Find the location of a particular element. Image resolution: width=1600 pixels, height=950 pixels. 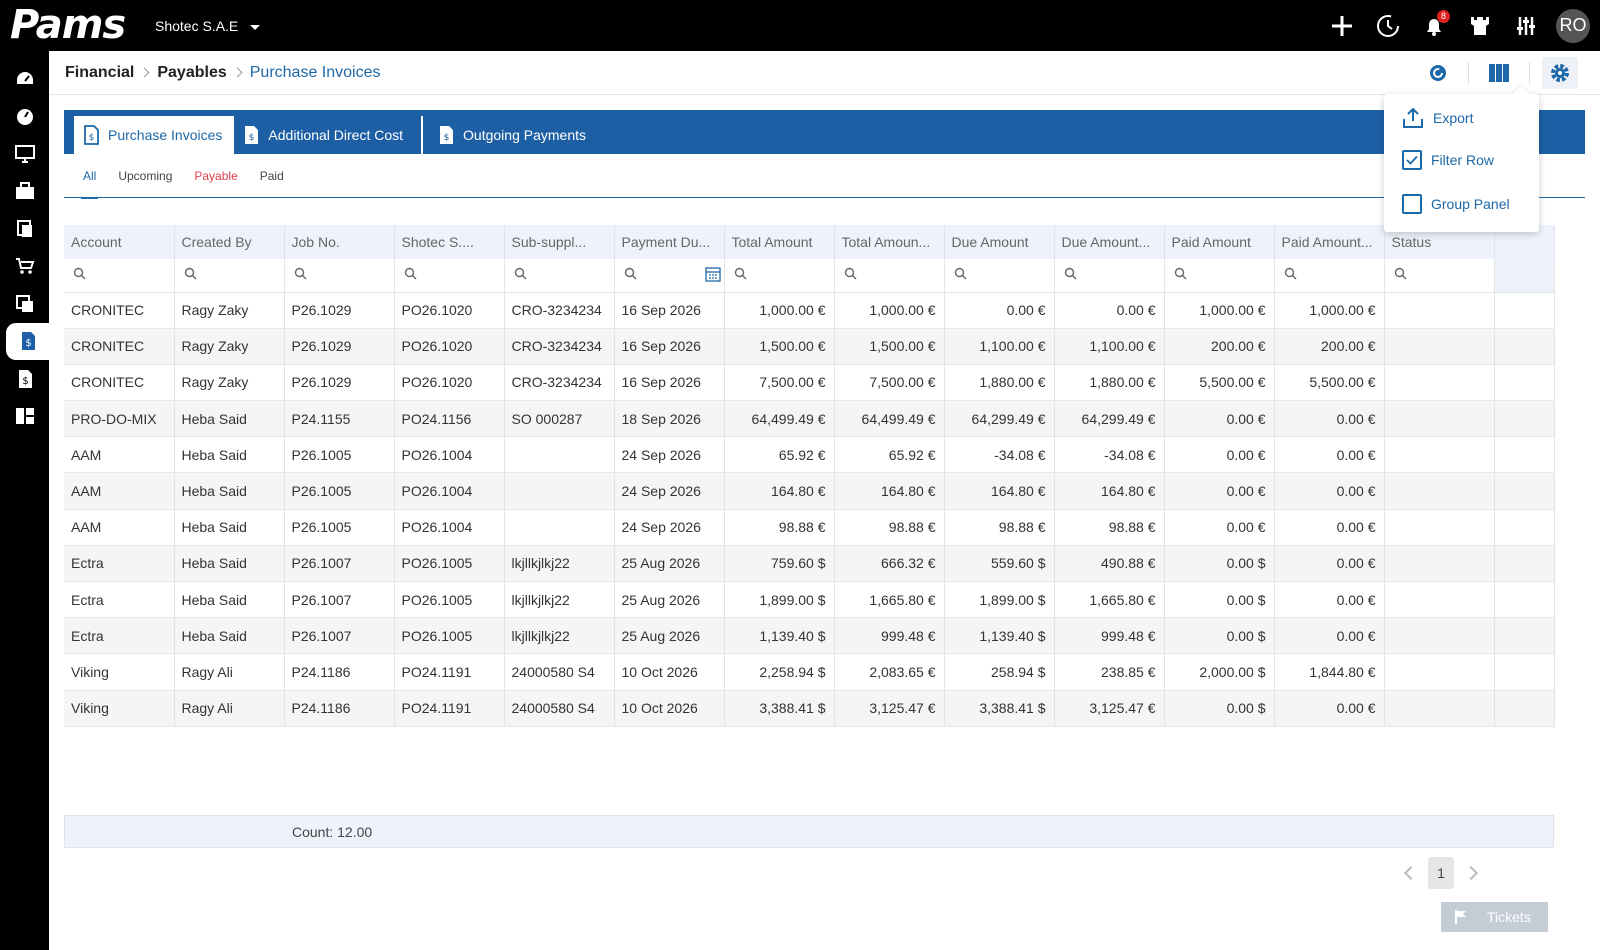

menu-item-group-panel: Group Panel is located at coordinates (1456, 204).